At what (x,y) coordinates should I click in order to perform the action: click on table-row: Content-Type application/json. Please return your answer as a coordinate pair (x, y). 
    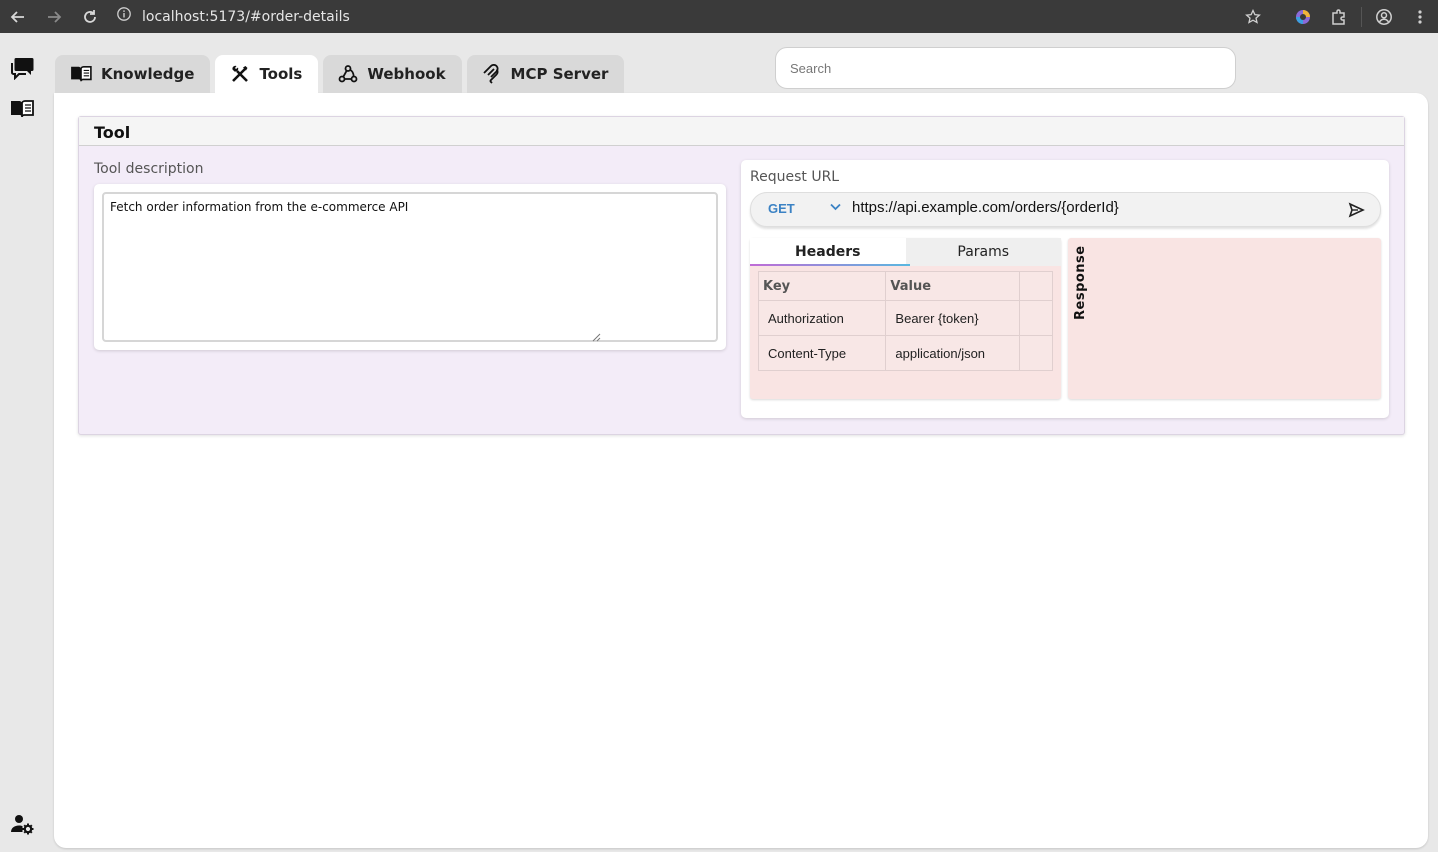
    Looking at the image, I should click on (905, 353).